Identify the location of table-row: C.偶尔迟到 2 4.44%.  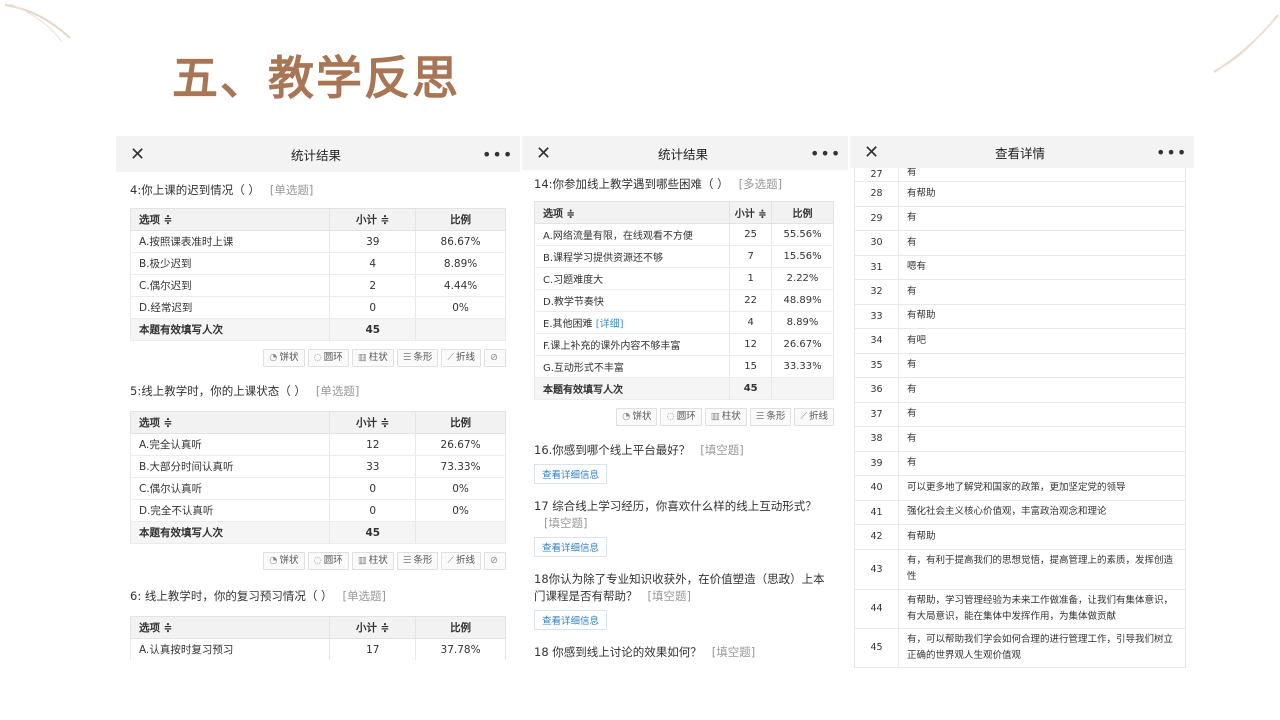
(317, 285).